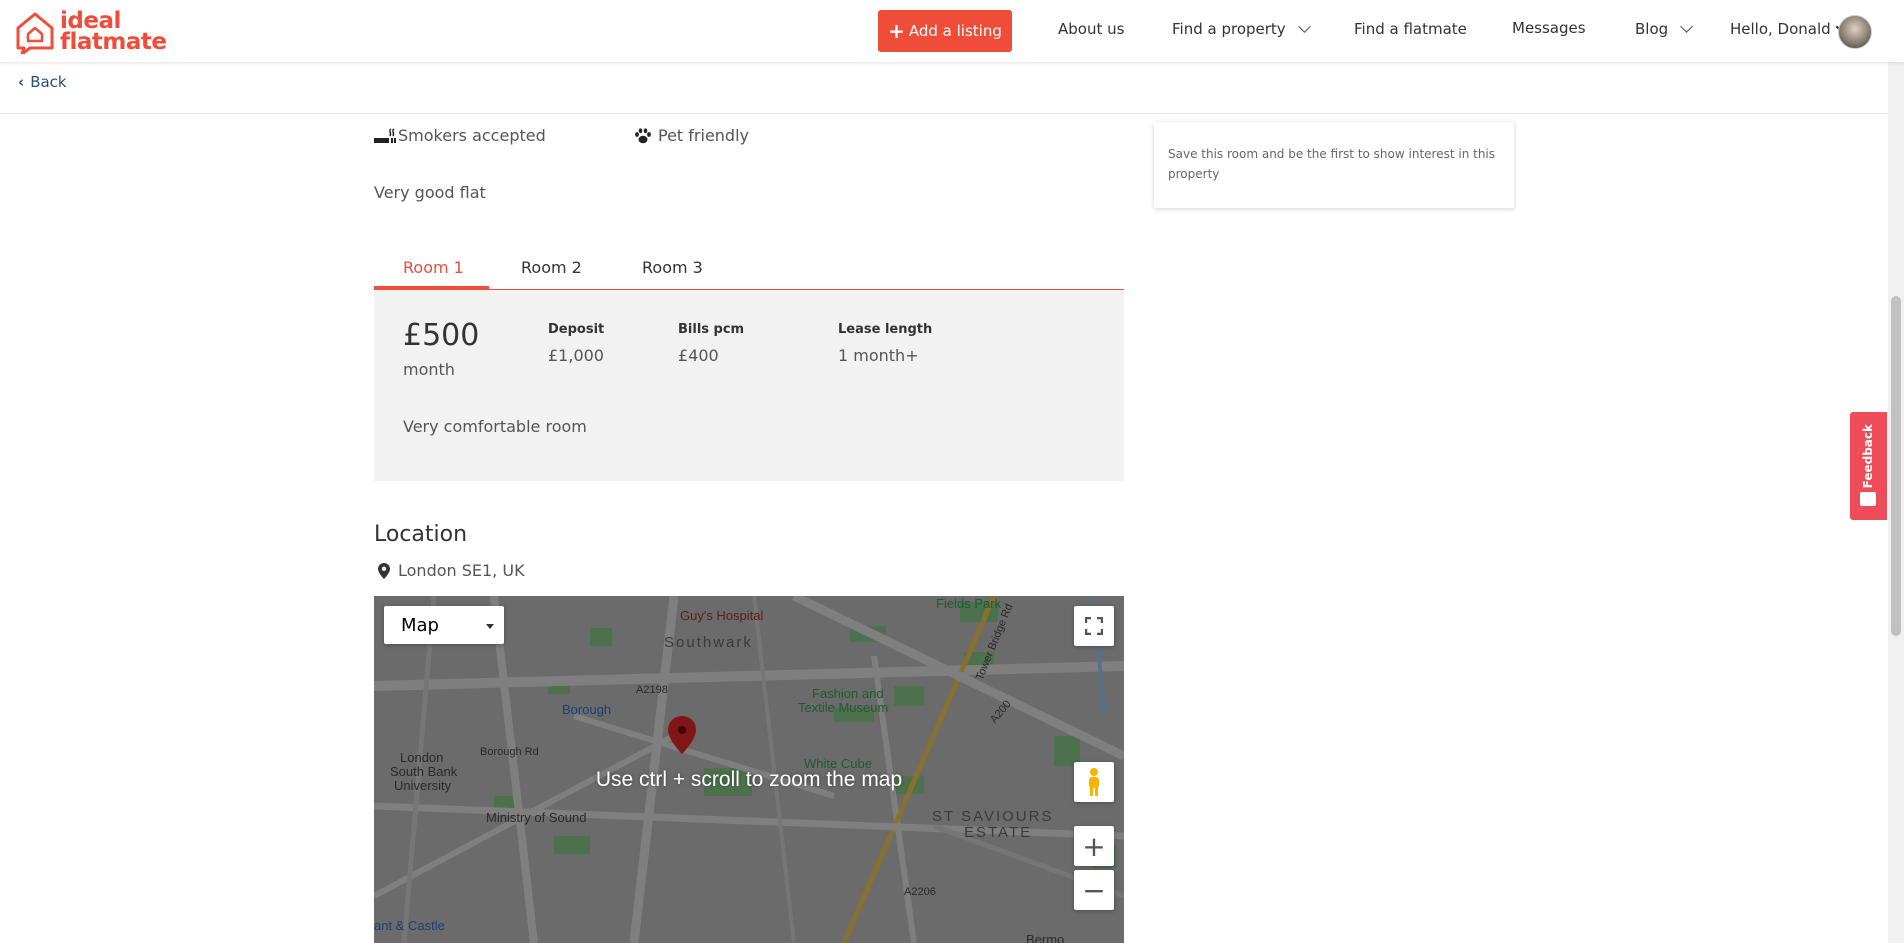  I want to click on map-label-borough: Borough, so click(587, 709).